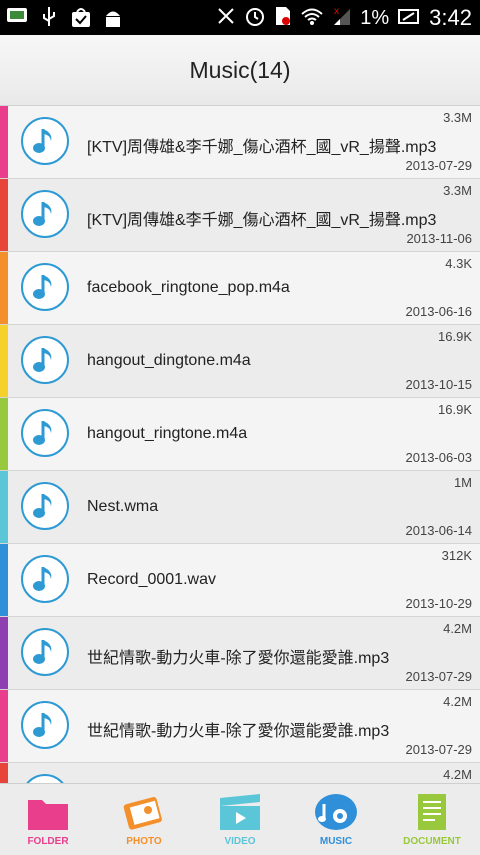 Image resolution: width=480 pixels, height=855 pixels. I want to click on file-date: 2013-11-06, so click(439, 238).